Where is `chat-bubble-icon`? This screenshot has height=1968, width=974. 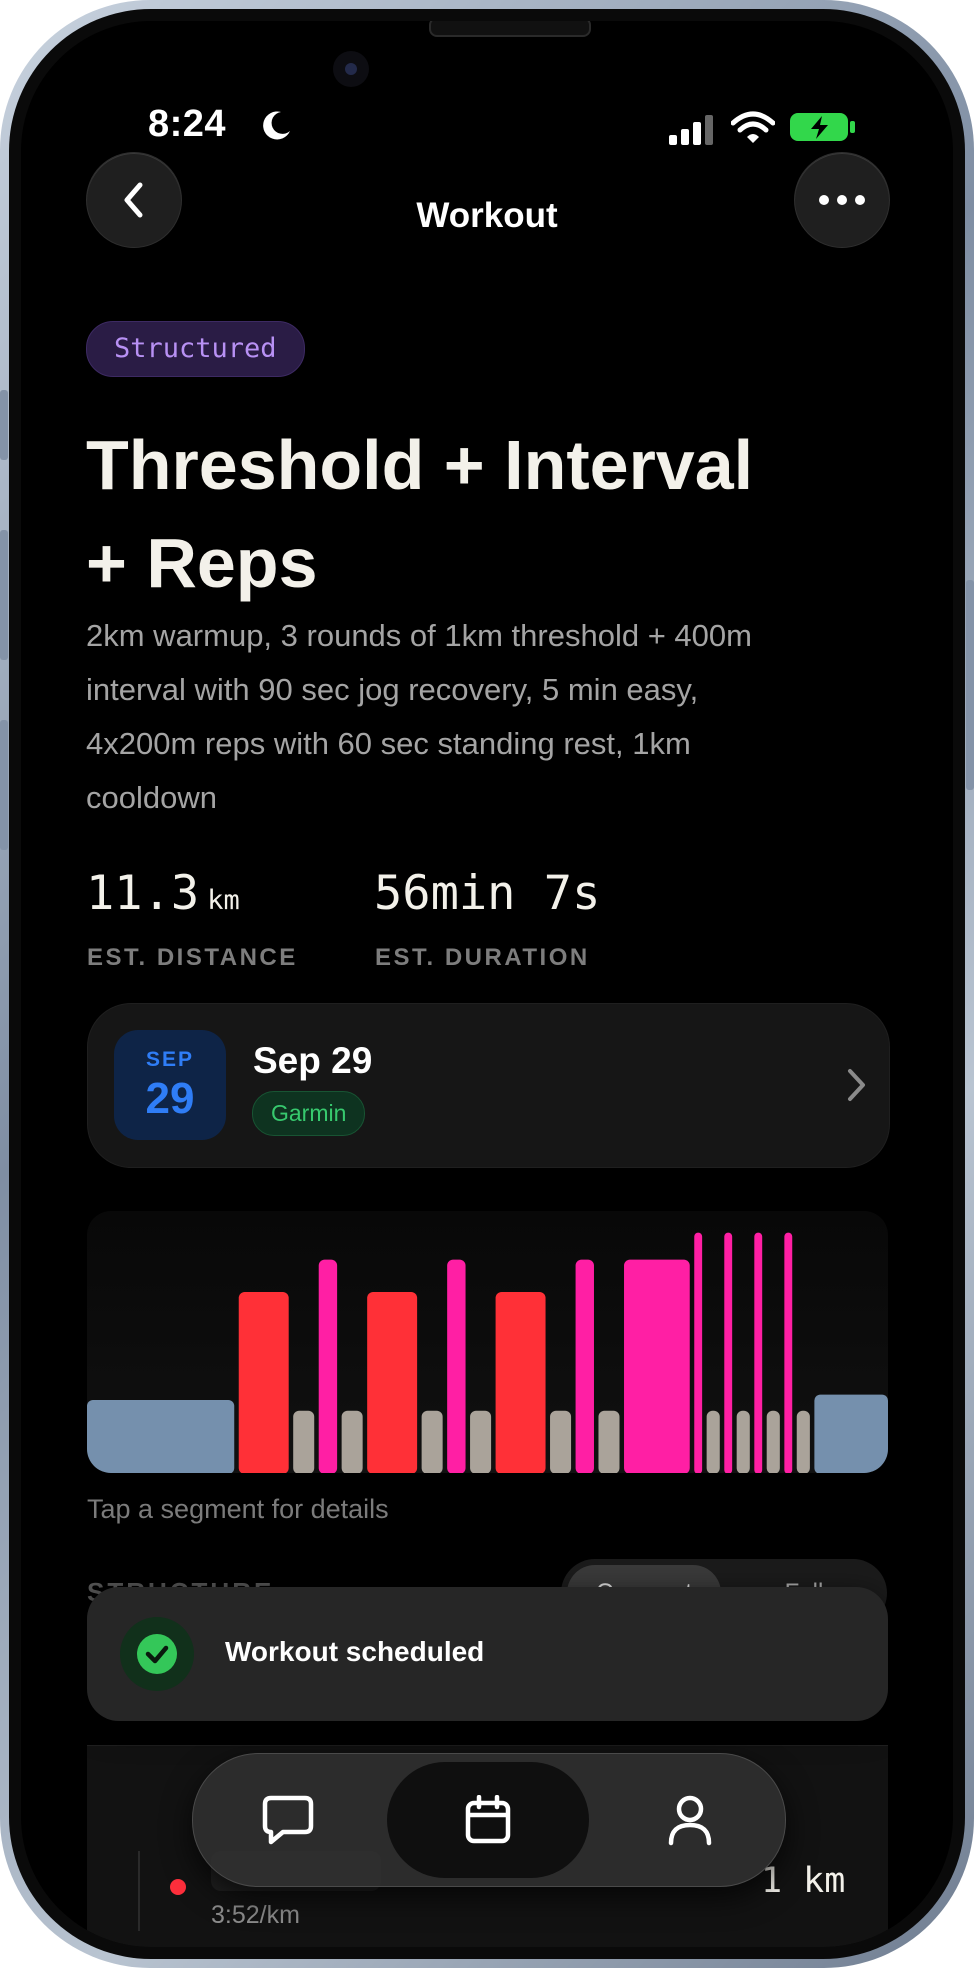
chat-bubble-icon is located at coordinates (288, 1820).